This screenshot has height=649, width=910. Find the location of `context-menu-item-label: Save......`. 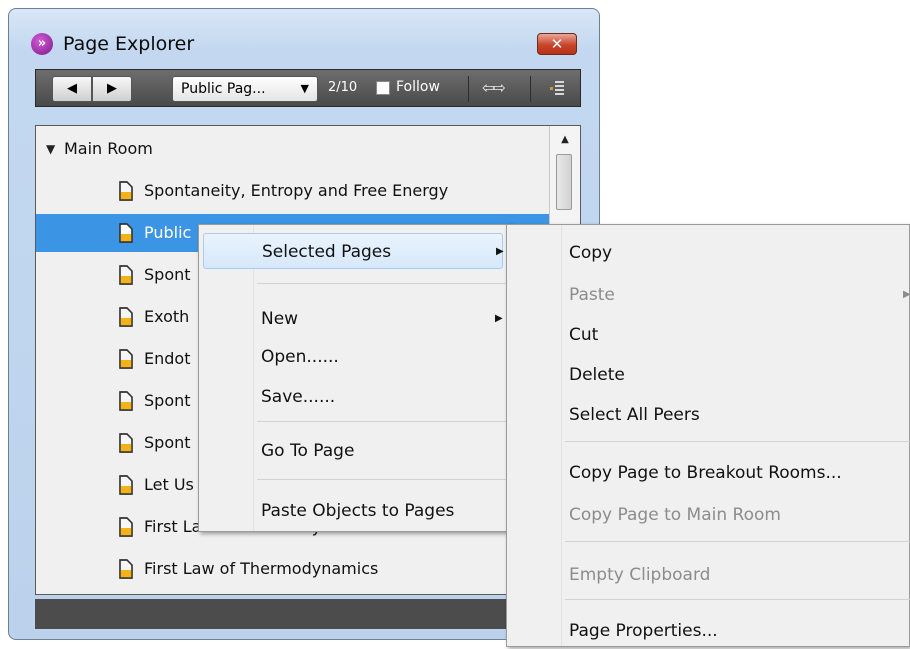

context-menu-item-label: Save...... is located at coordinates (298, 397).